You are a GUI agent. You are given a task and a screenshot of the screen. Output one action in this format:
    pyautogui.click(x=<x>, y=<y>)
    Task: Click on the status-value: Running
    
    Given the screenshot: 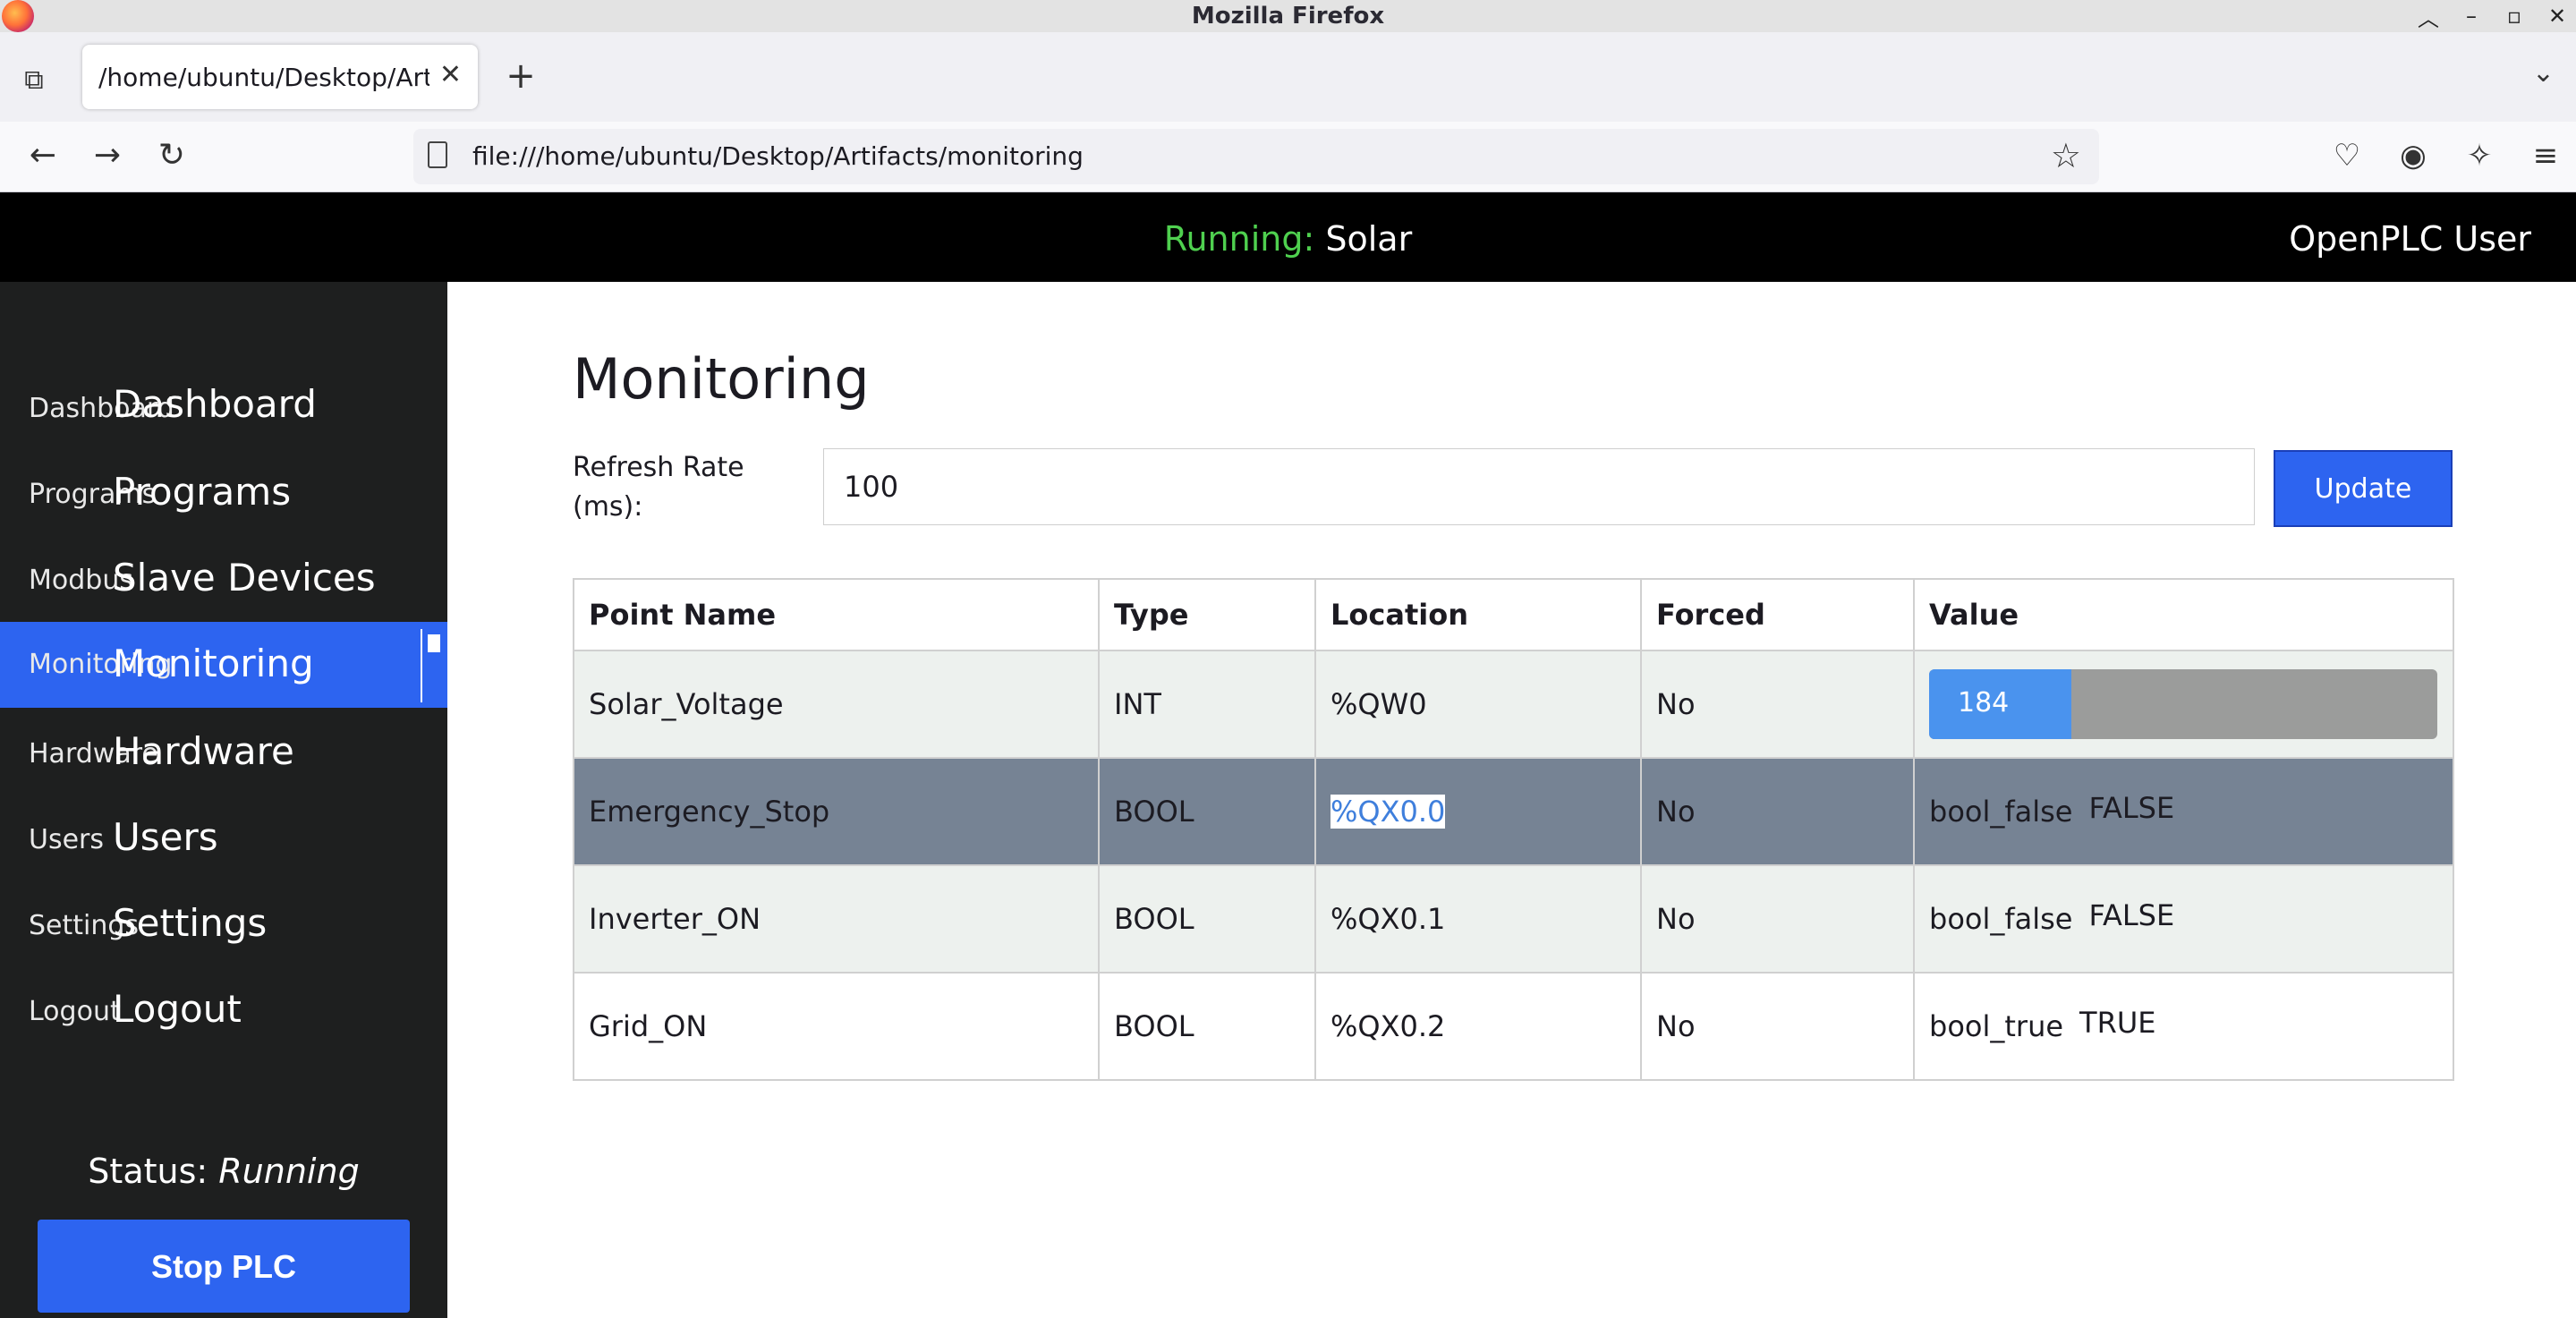 What is the action you would take?
    pyautogui.click(x=289, y=1171)
    